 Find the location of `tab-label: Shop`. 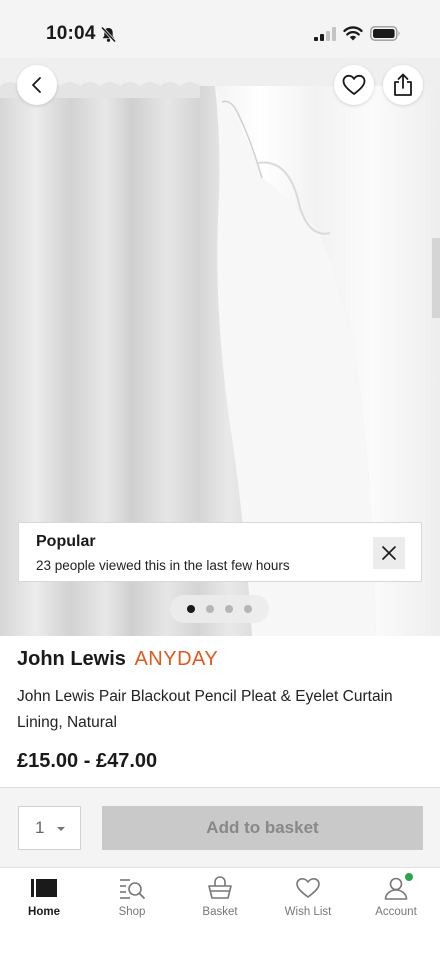

tab-label: Shop is located at coordinates (132, 912).